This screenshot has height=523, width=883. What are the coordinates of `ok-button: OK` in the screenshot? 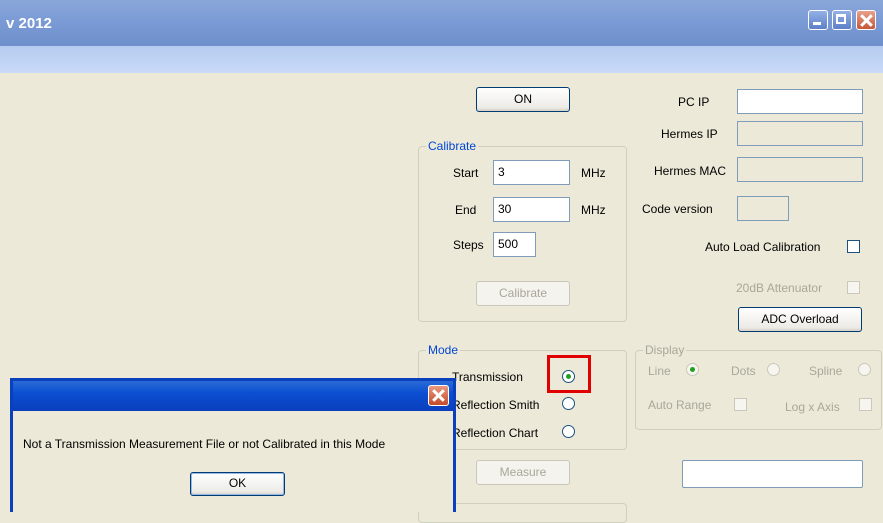 It's located at (237, 484).